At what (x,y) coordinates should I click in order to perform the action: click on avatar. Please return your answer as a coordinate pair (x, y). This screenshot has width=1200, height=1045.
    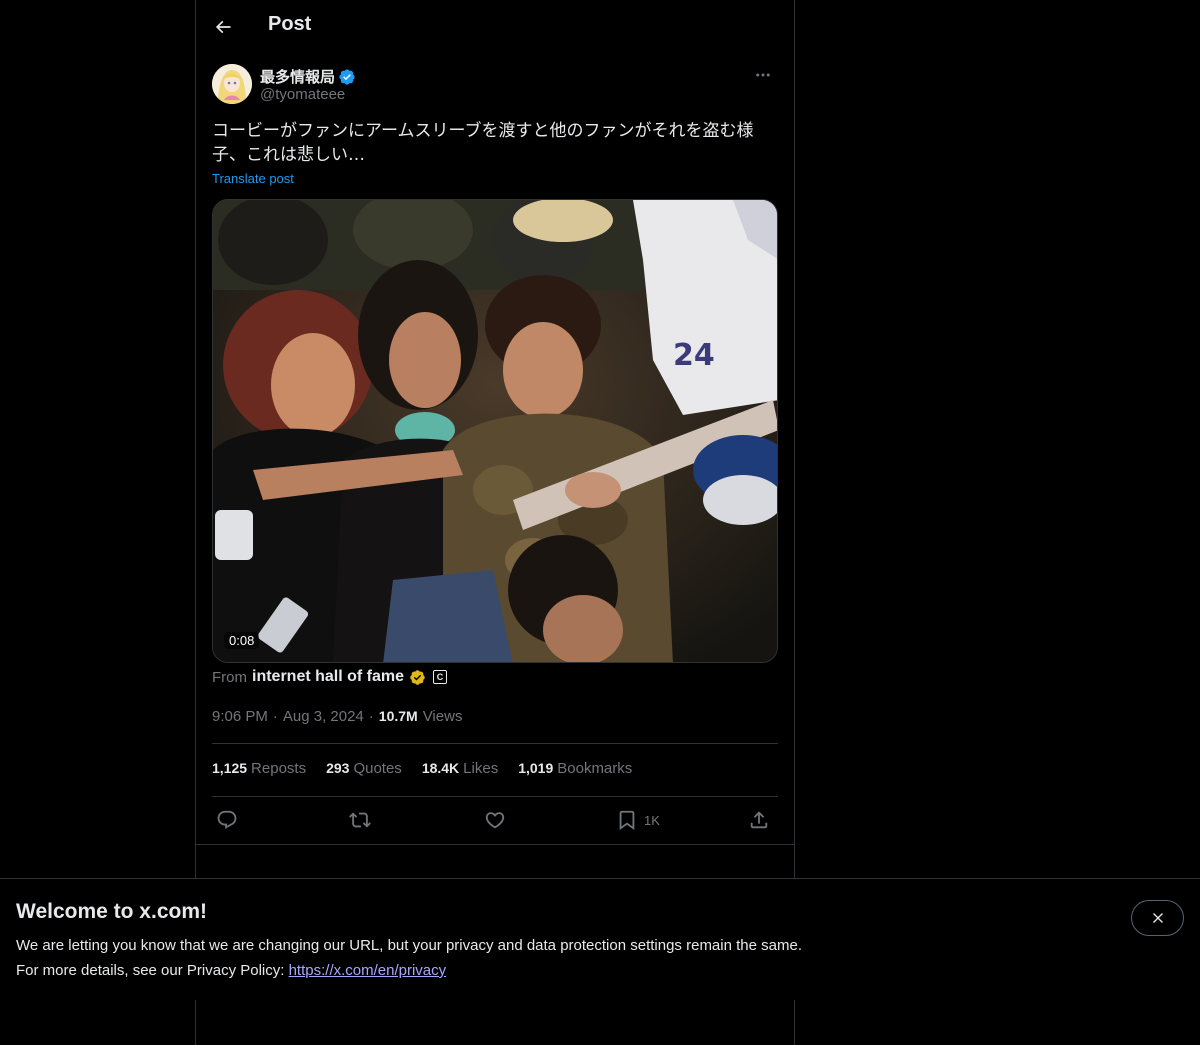
    Looking at the image, I should click on (232, 84).